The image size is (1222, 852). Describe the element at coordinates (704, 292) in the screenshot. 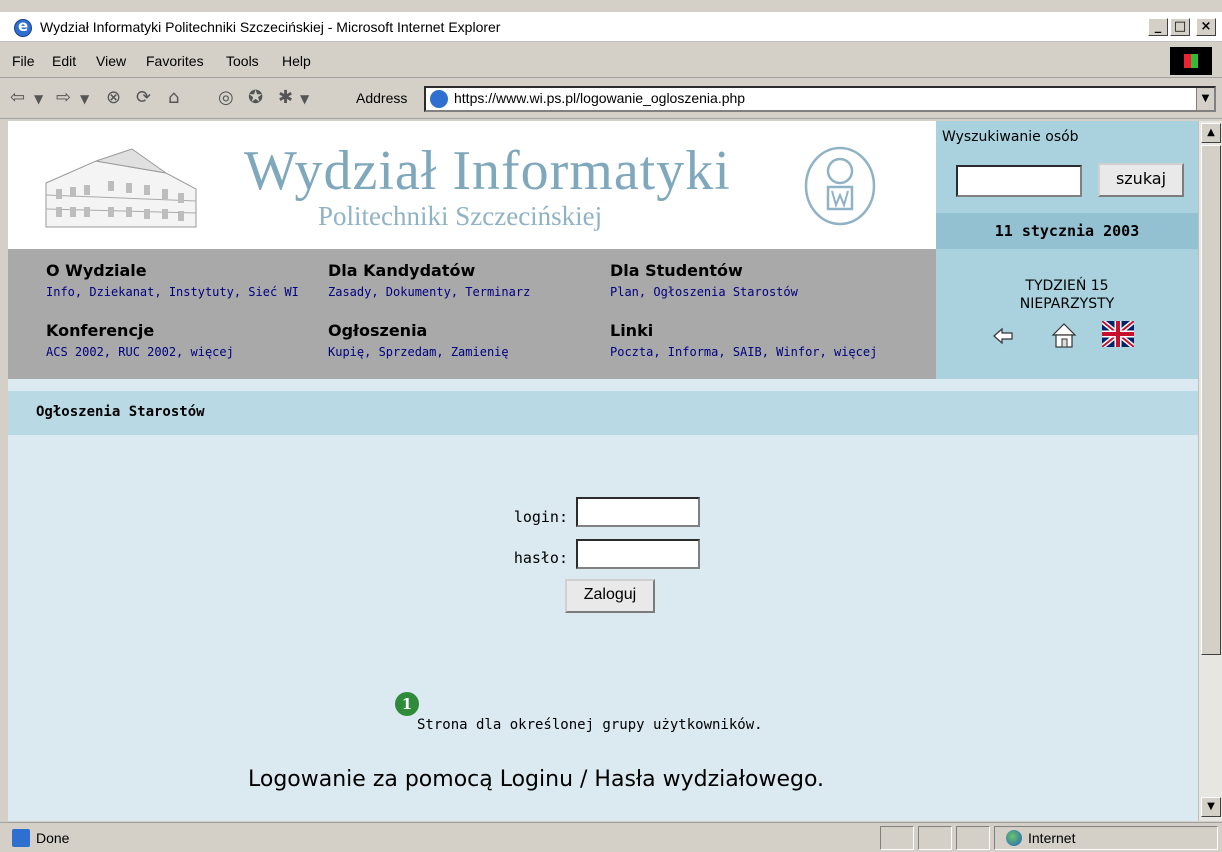

I see `nav-students-links: Plan, Ogłoszenia Starostów` at that location.